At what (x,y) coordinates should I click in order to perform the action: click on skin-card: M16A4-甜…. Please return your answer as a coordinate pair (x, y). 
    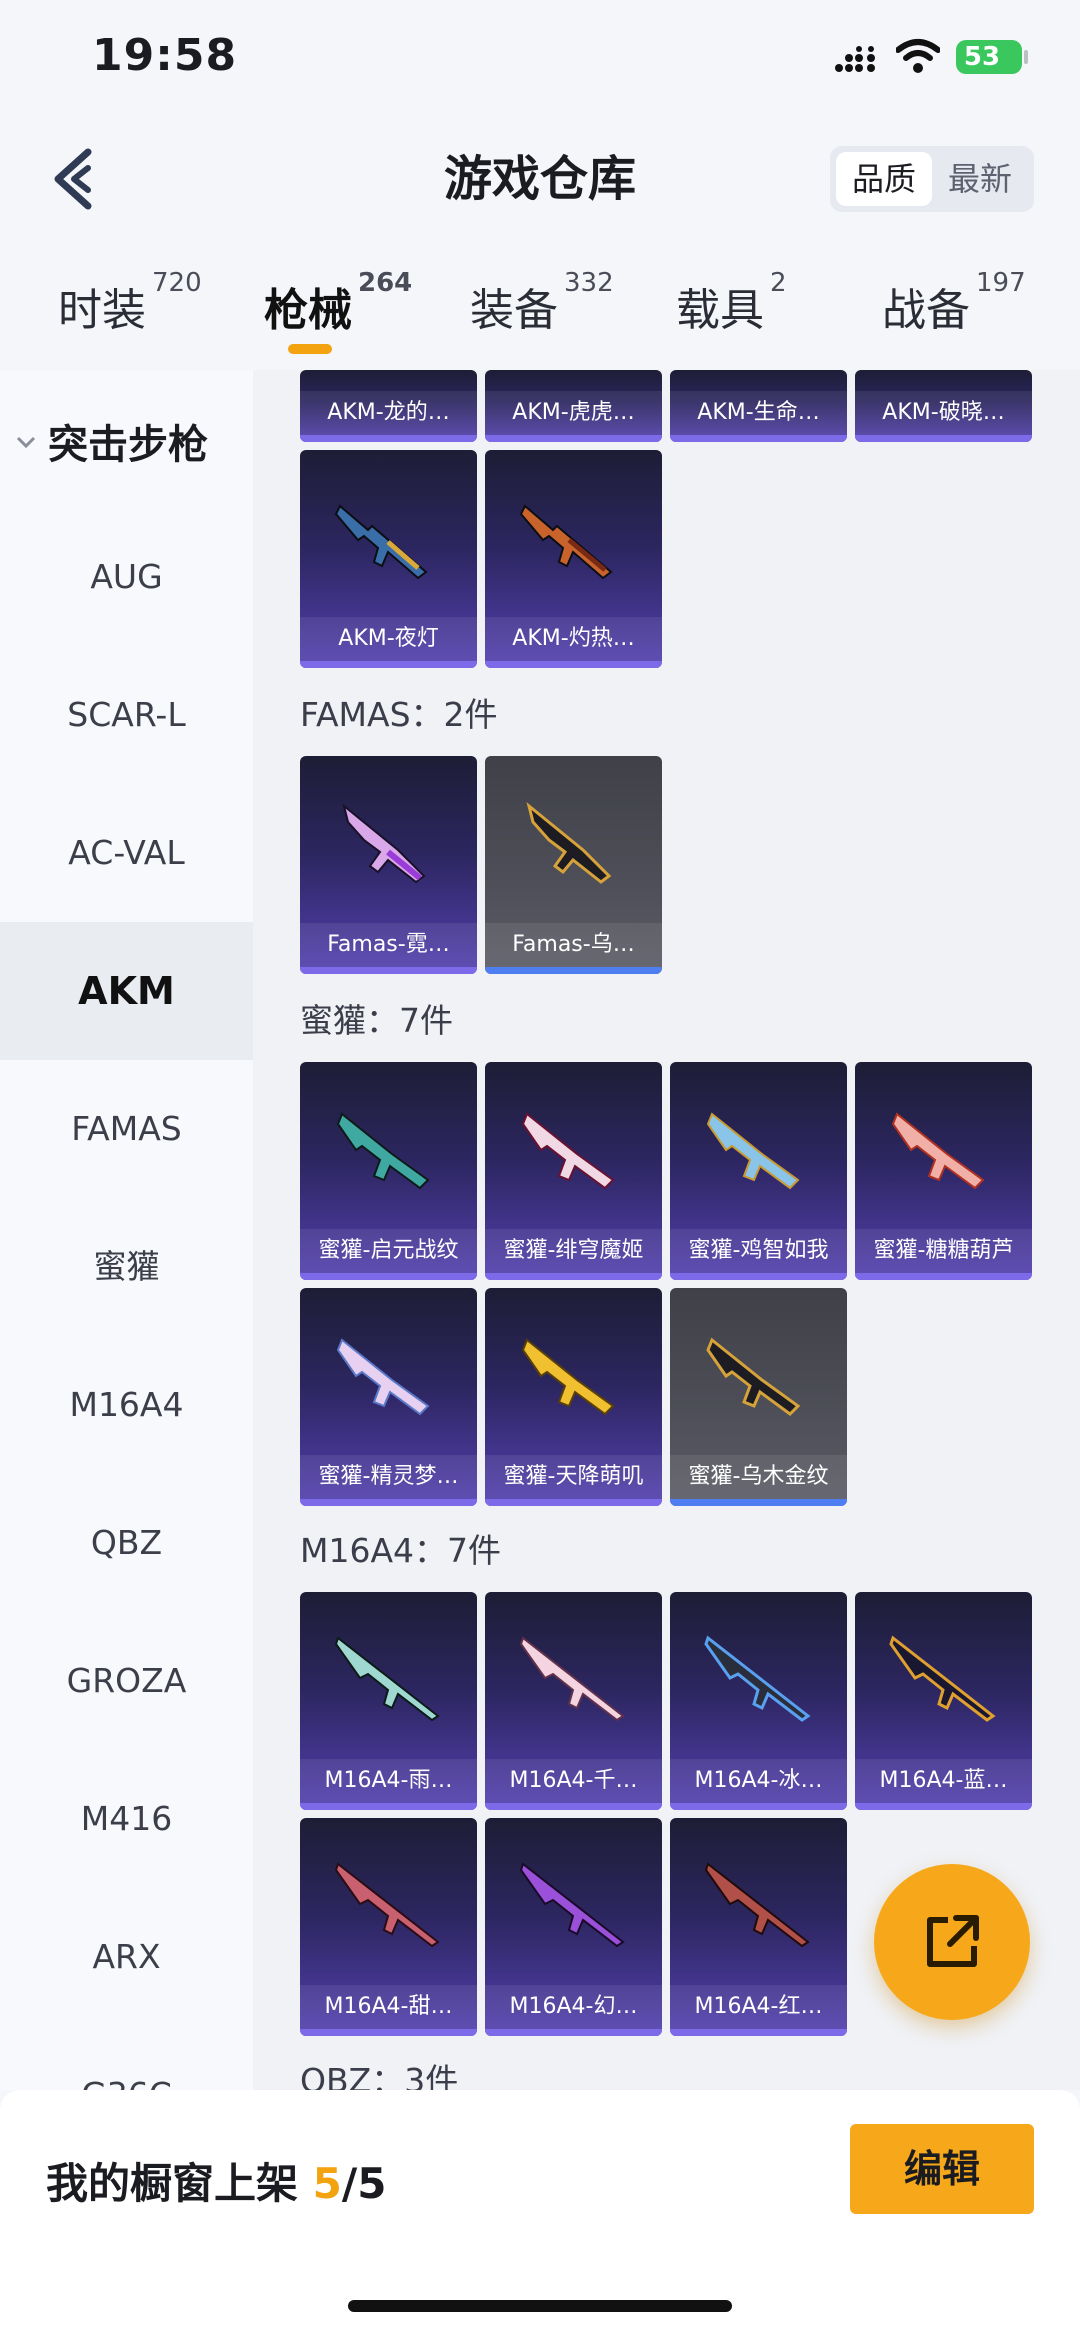
    Looking at the image, I should click on (388, 1927).